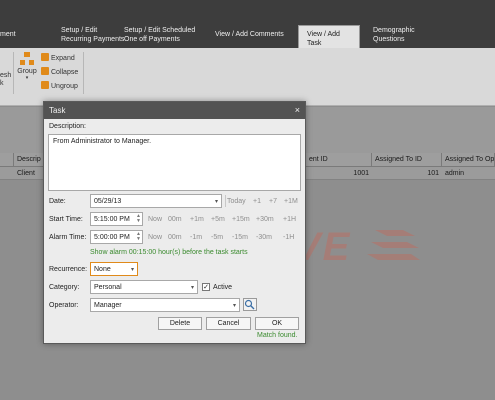  I want to click on ungroup-button: Ungroup, so click(59, 85).